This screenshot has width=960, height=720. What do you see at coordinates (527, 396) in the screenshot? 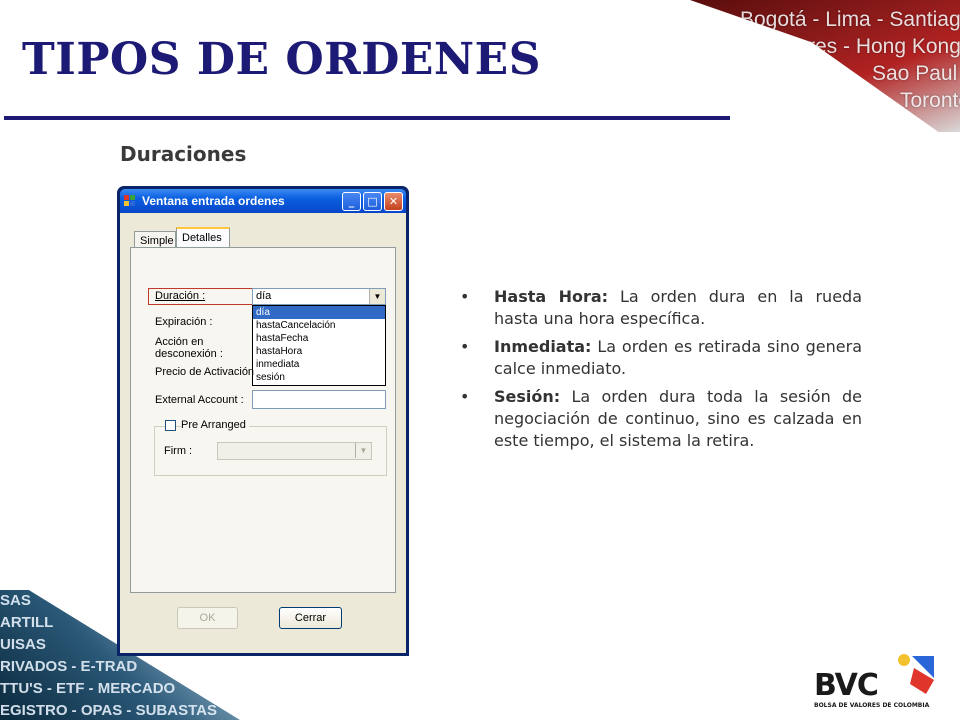
I see `definition-term: Sesión:` at bounding box center [527, 396].